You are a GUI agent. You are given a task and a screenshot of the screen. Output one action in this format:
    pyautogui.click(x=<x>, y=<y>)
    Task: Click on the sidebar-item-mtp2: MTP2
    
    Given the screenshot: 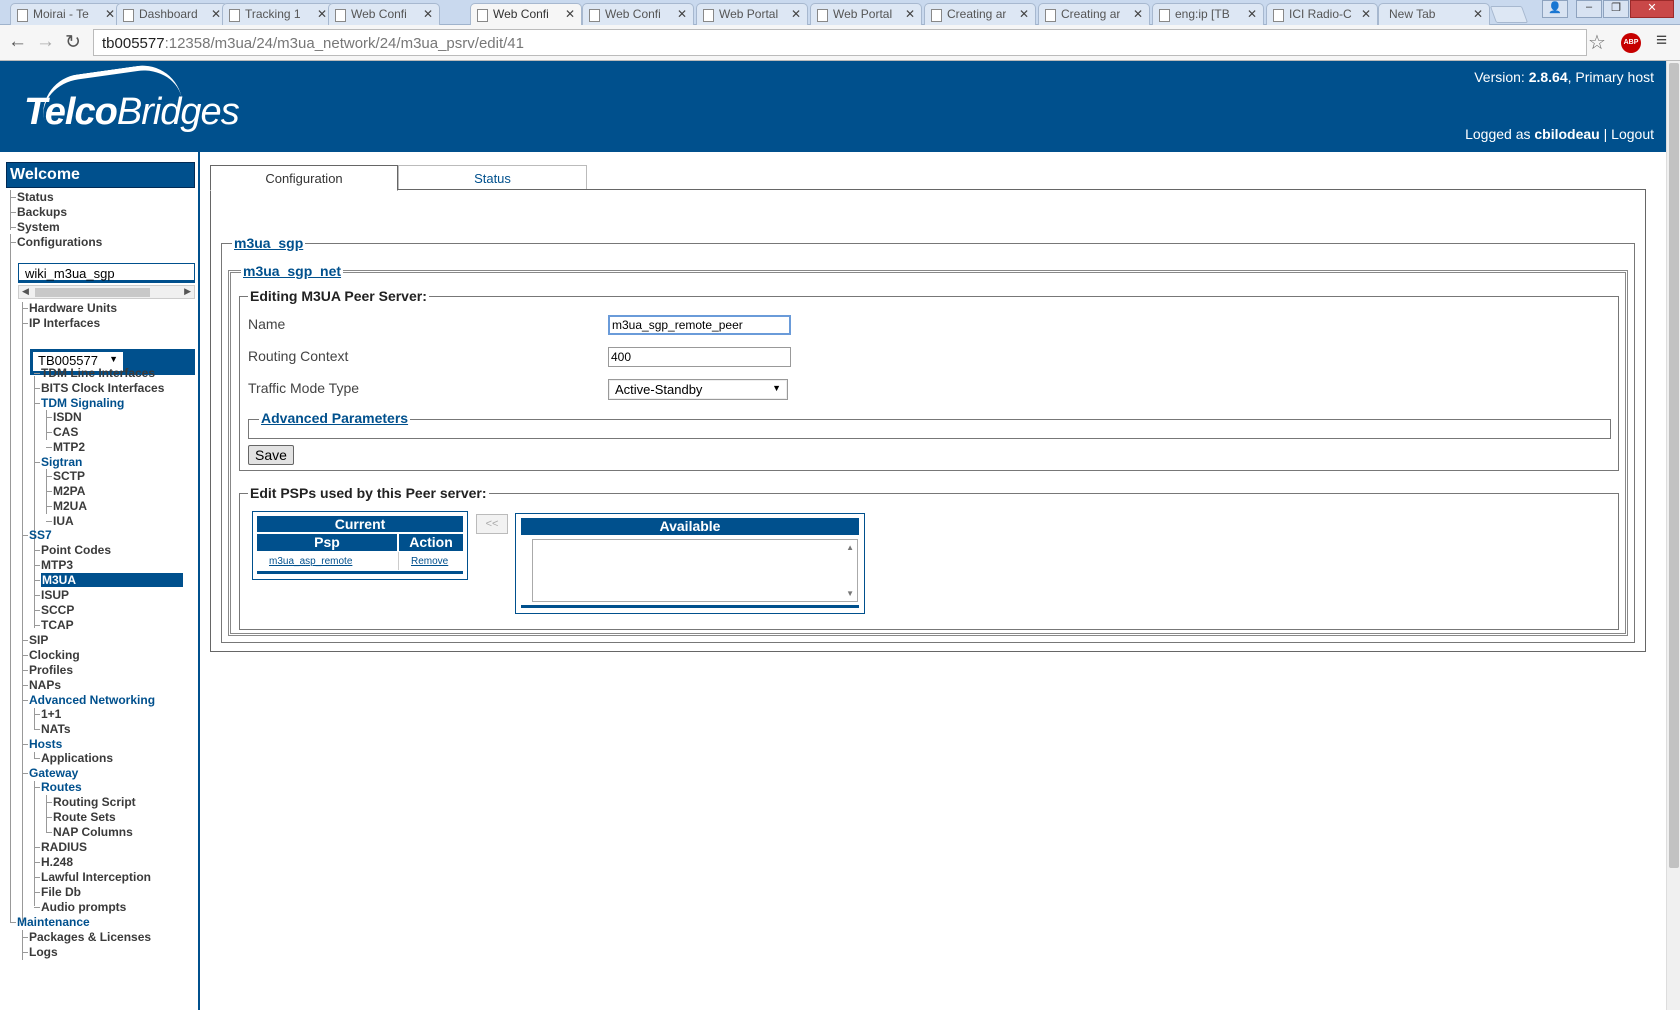 What is the action you would take?
    pyautogui.click(x=69, y=447)
    